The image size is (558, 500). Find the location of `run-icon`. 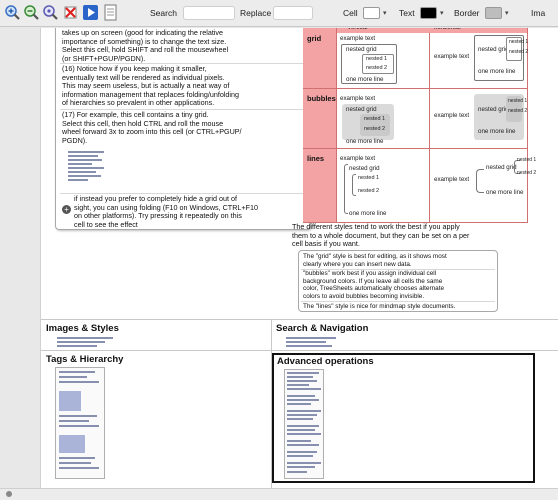

run-icon is located at coordinates (90, 12).